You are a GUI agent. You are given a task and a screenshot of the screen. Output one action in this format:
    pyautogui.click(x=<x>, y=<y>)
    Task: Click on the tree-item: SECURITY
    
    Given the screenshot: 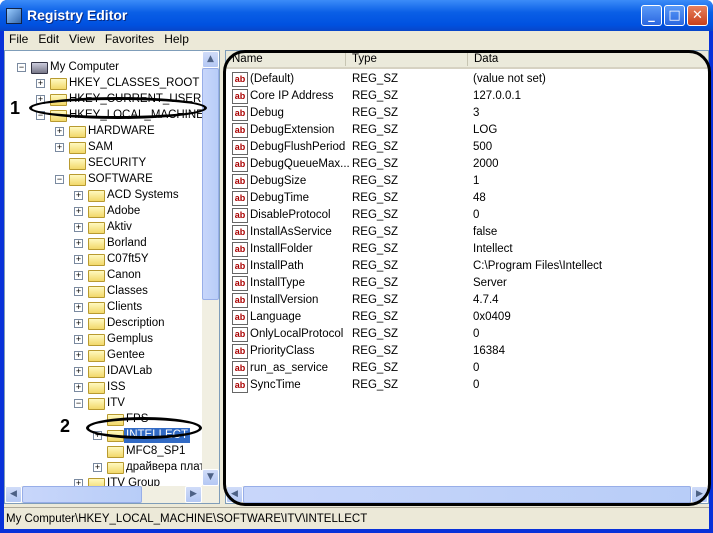 What is the action you would take?
    pyautogui.click(x=104, y=164)
    